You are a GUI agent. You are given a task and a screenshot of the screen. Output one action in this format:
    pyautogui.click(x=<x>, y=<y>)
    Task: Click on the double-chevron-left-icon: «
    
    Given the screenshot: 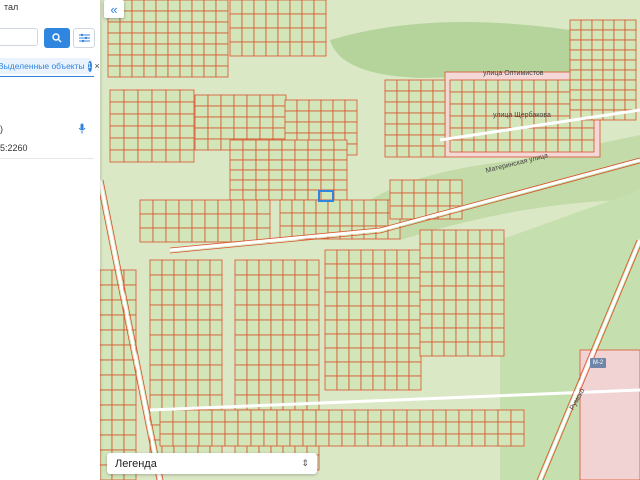 What is the action you would take?
    pyautogui.click(x=114, y=9)
    